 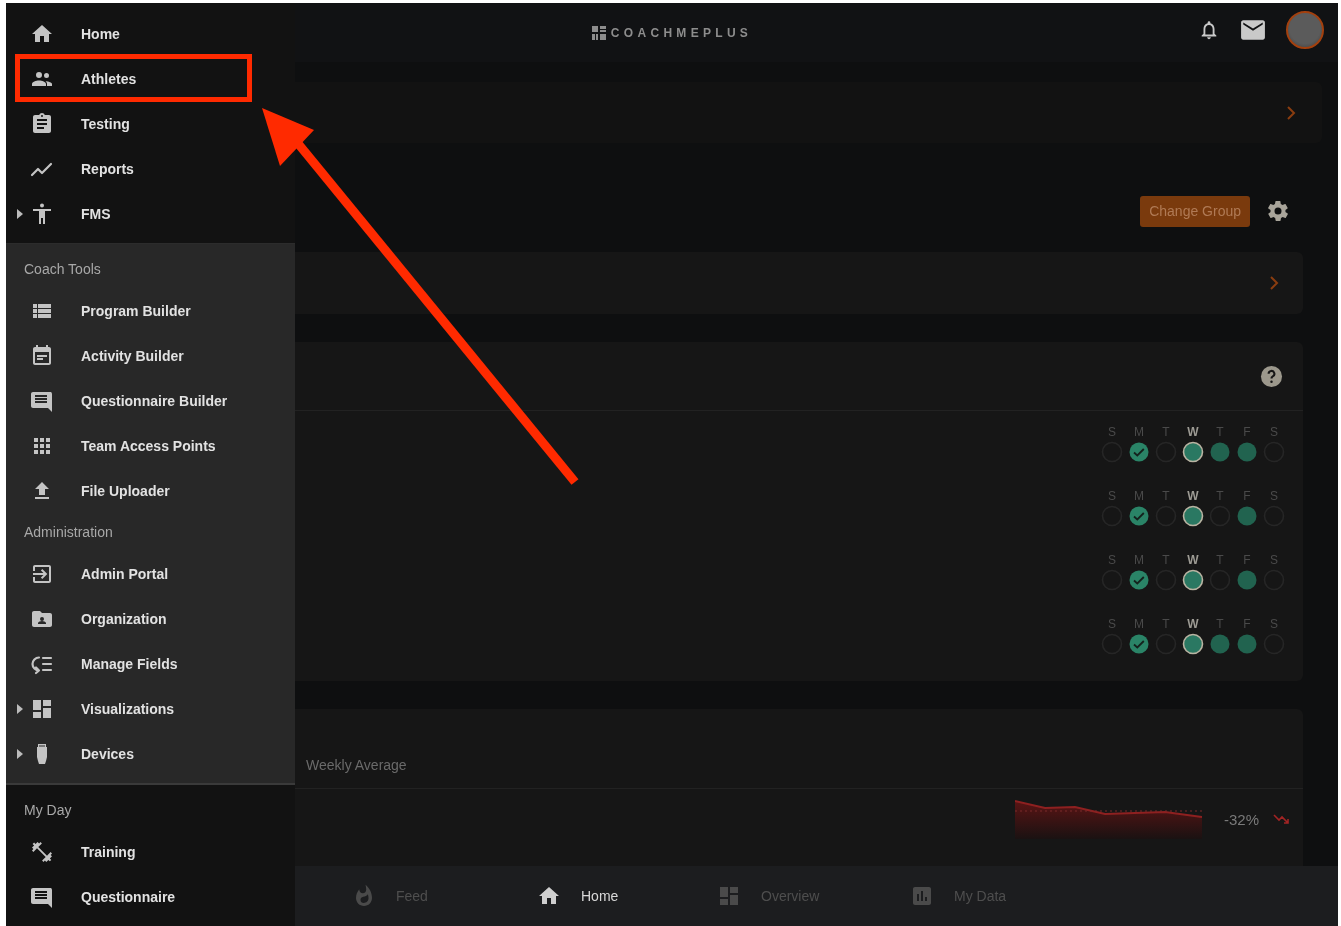 What do you see at coordinates (128, 168) in the screenshot?
I see `drawer-item: Reports` at bounding box center [128, 168].